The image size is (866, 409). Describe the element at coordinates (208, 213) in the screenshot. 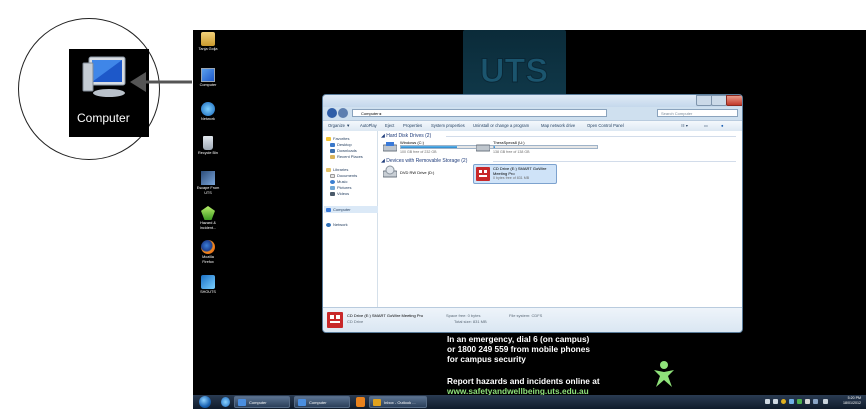

I see `hazard-icon` at that location.